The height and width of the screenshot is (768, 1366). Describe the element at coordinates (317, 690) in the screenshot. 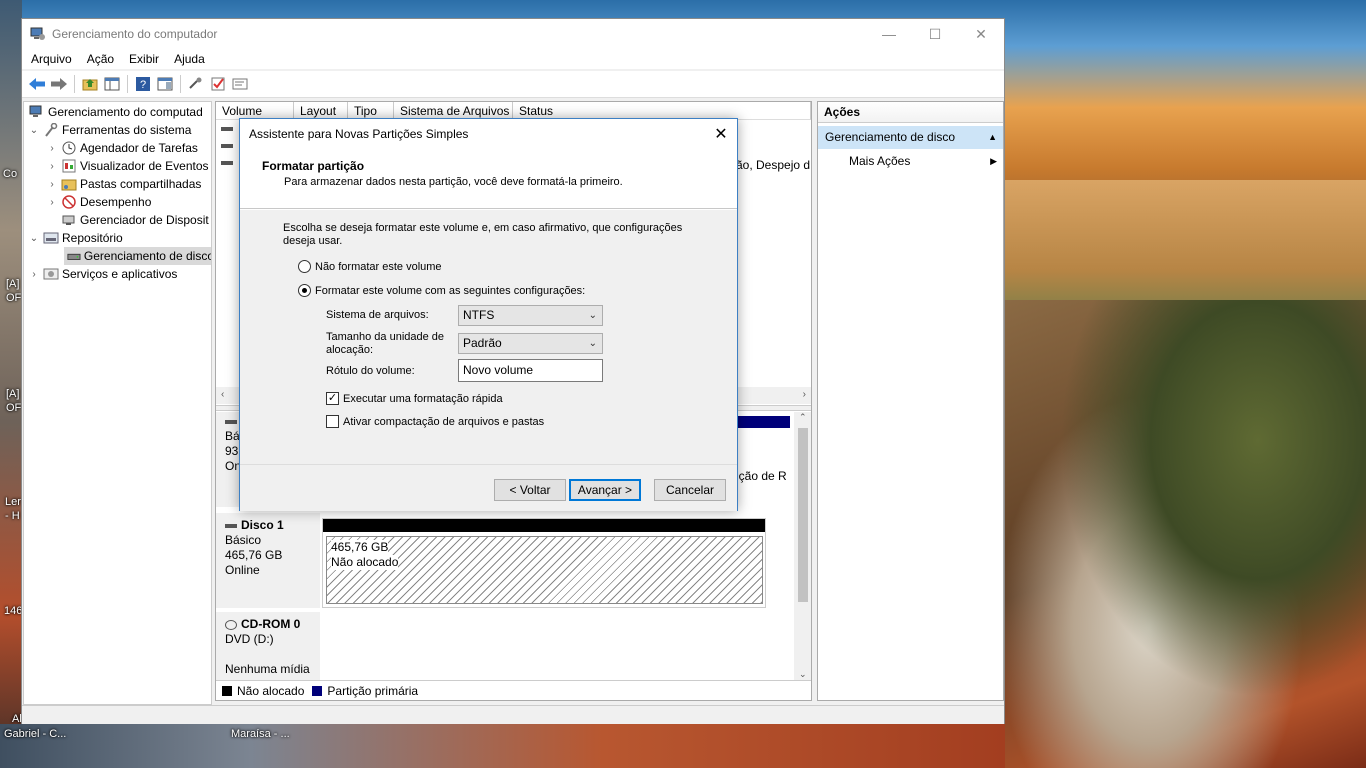

I see `legend-swatch-primary` at that location.